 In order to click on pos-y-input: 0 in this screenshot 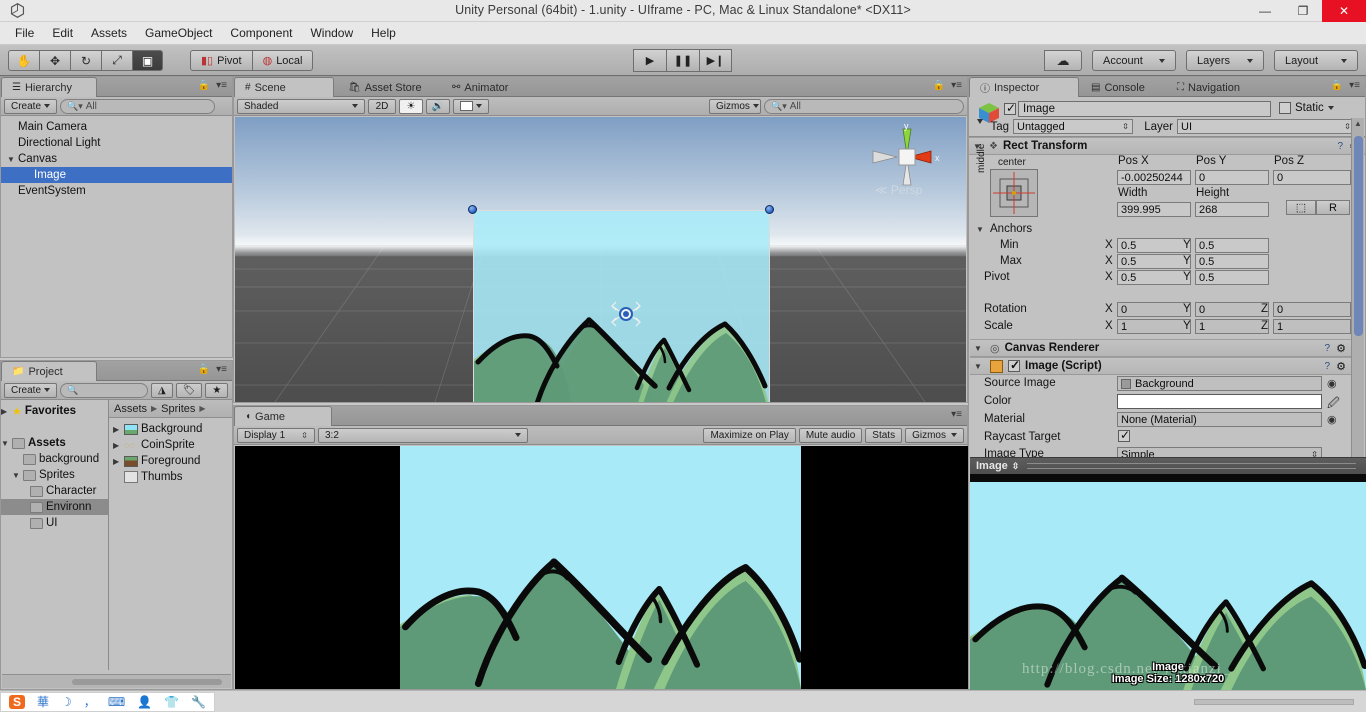, I will do `click(1232, 177)`.